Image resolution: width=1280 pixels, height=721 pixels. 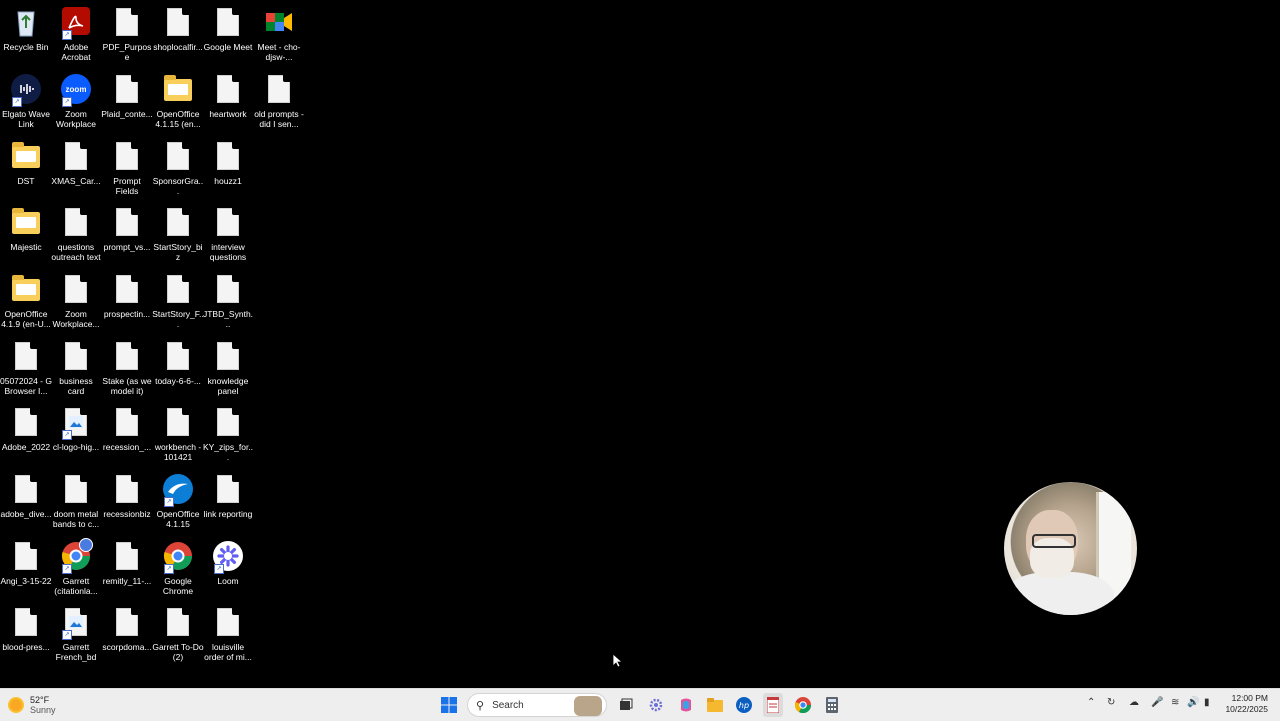 I want to click on desktop-icon: workbench - 101421, so click(x=178, y=437).